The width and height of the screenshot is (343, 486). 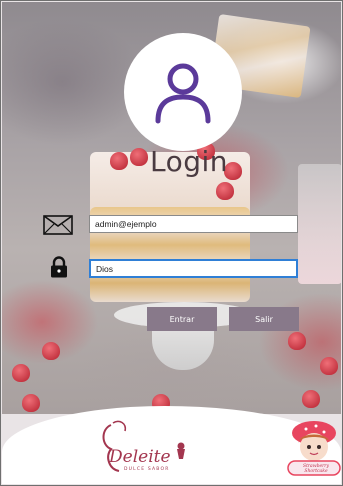 What do you see at coordinates (182, 319) in the screenshot?
I see `enter-button: Entrar` at bounding box center [182, 319].